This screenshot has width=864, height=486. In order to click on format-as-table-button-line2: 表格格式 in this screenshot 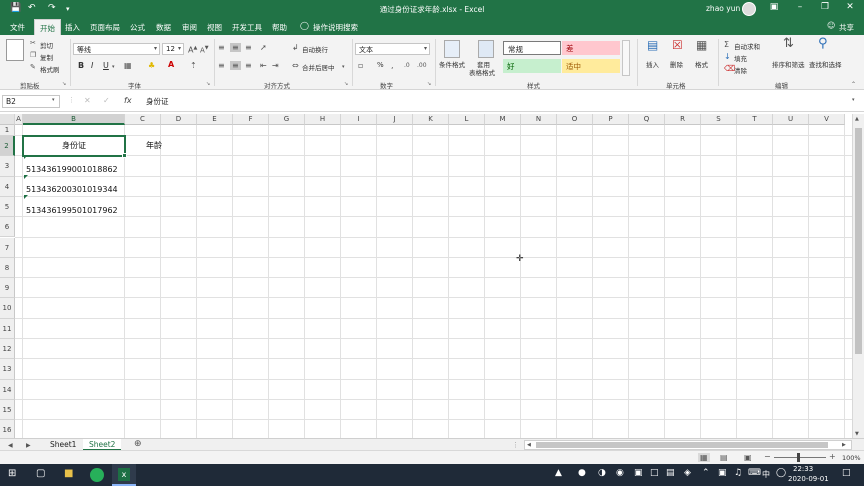, I will do `click(482, 72)`.